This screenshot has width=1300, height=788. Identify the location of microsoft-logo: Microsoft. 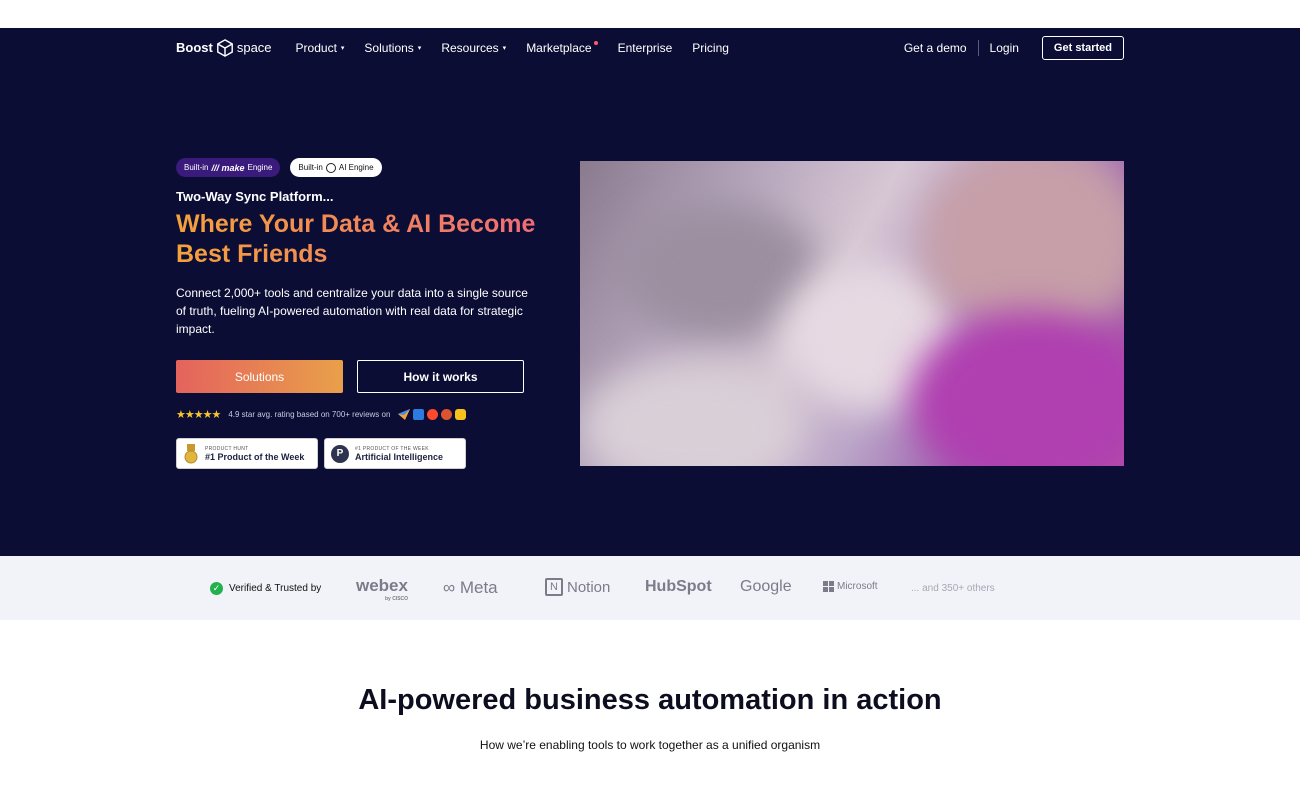
(850, 586).